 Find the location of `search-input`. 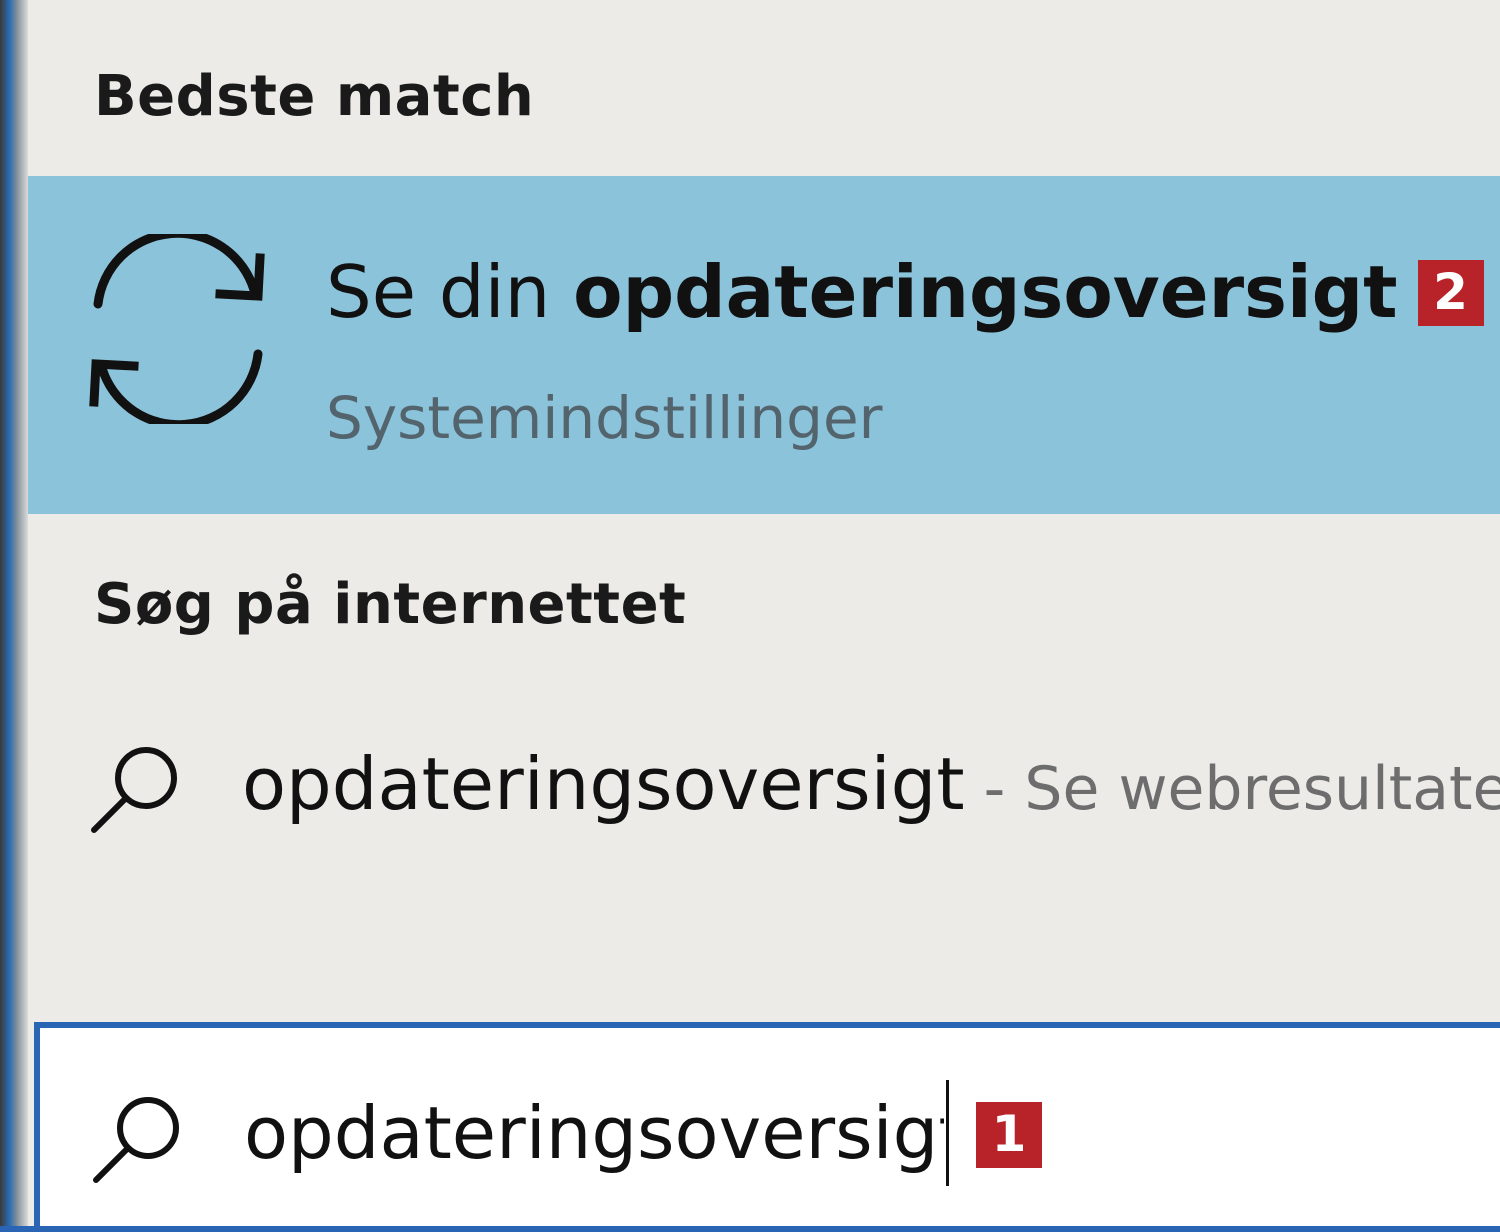

search-input is located at coordinates (594, 1133).